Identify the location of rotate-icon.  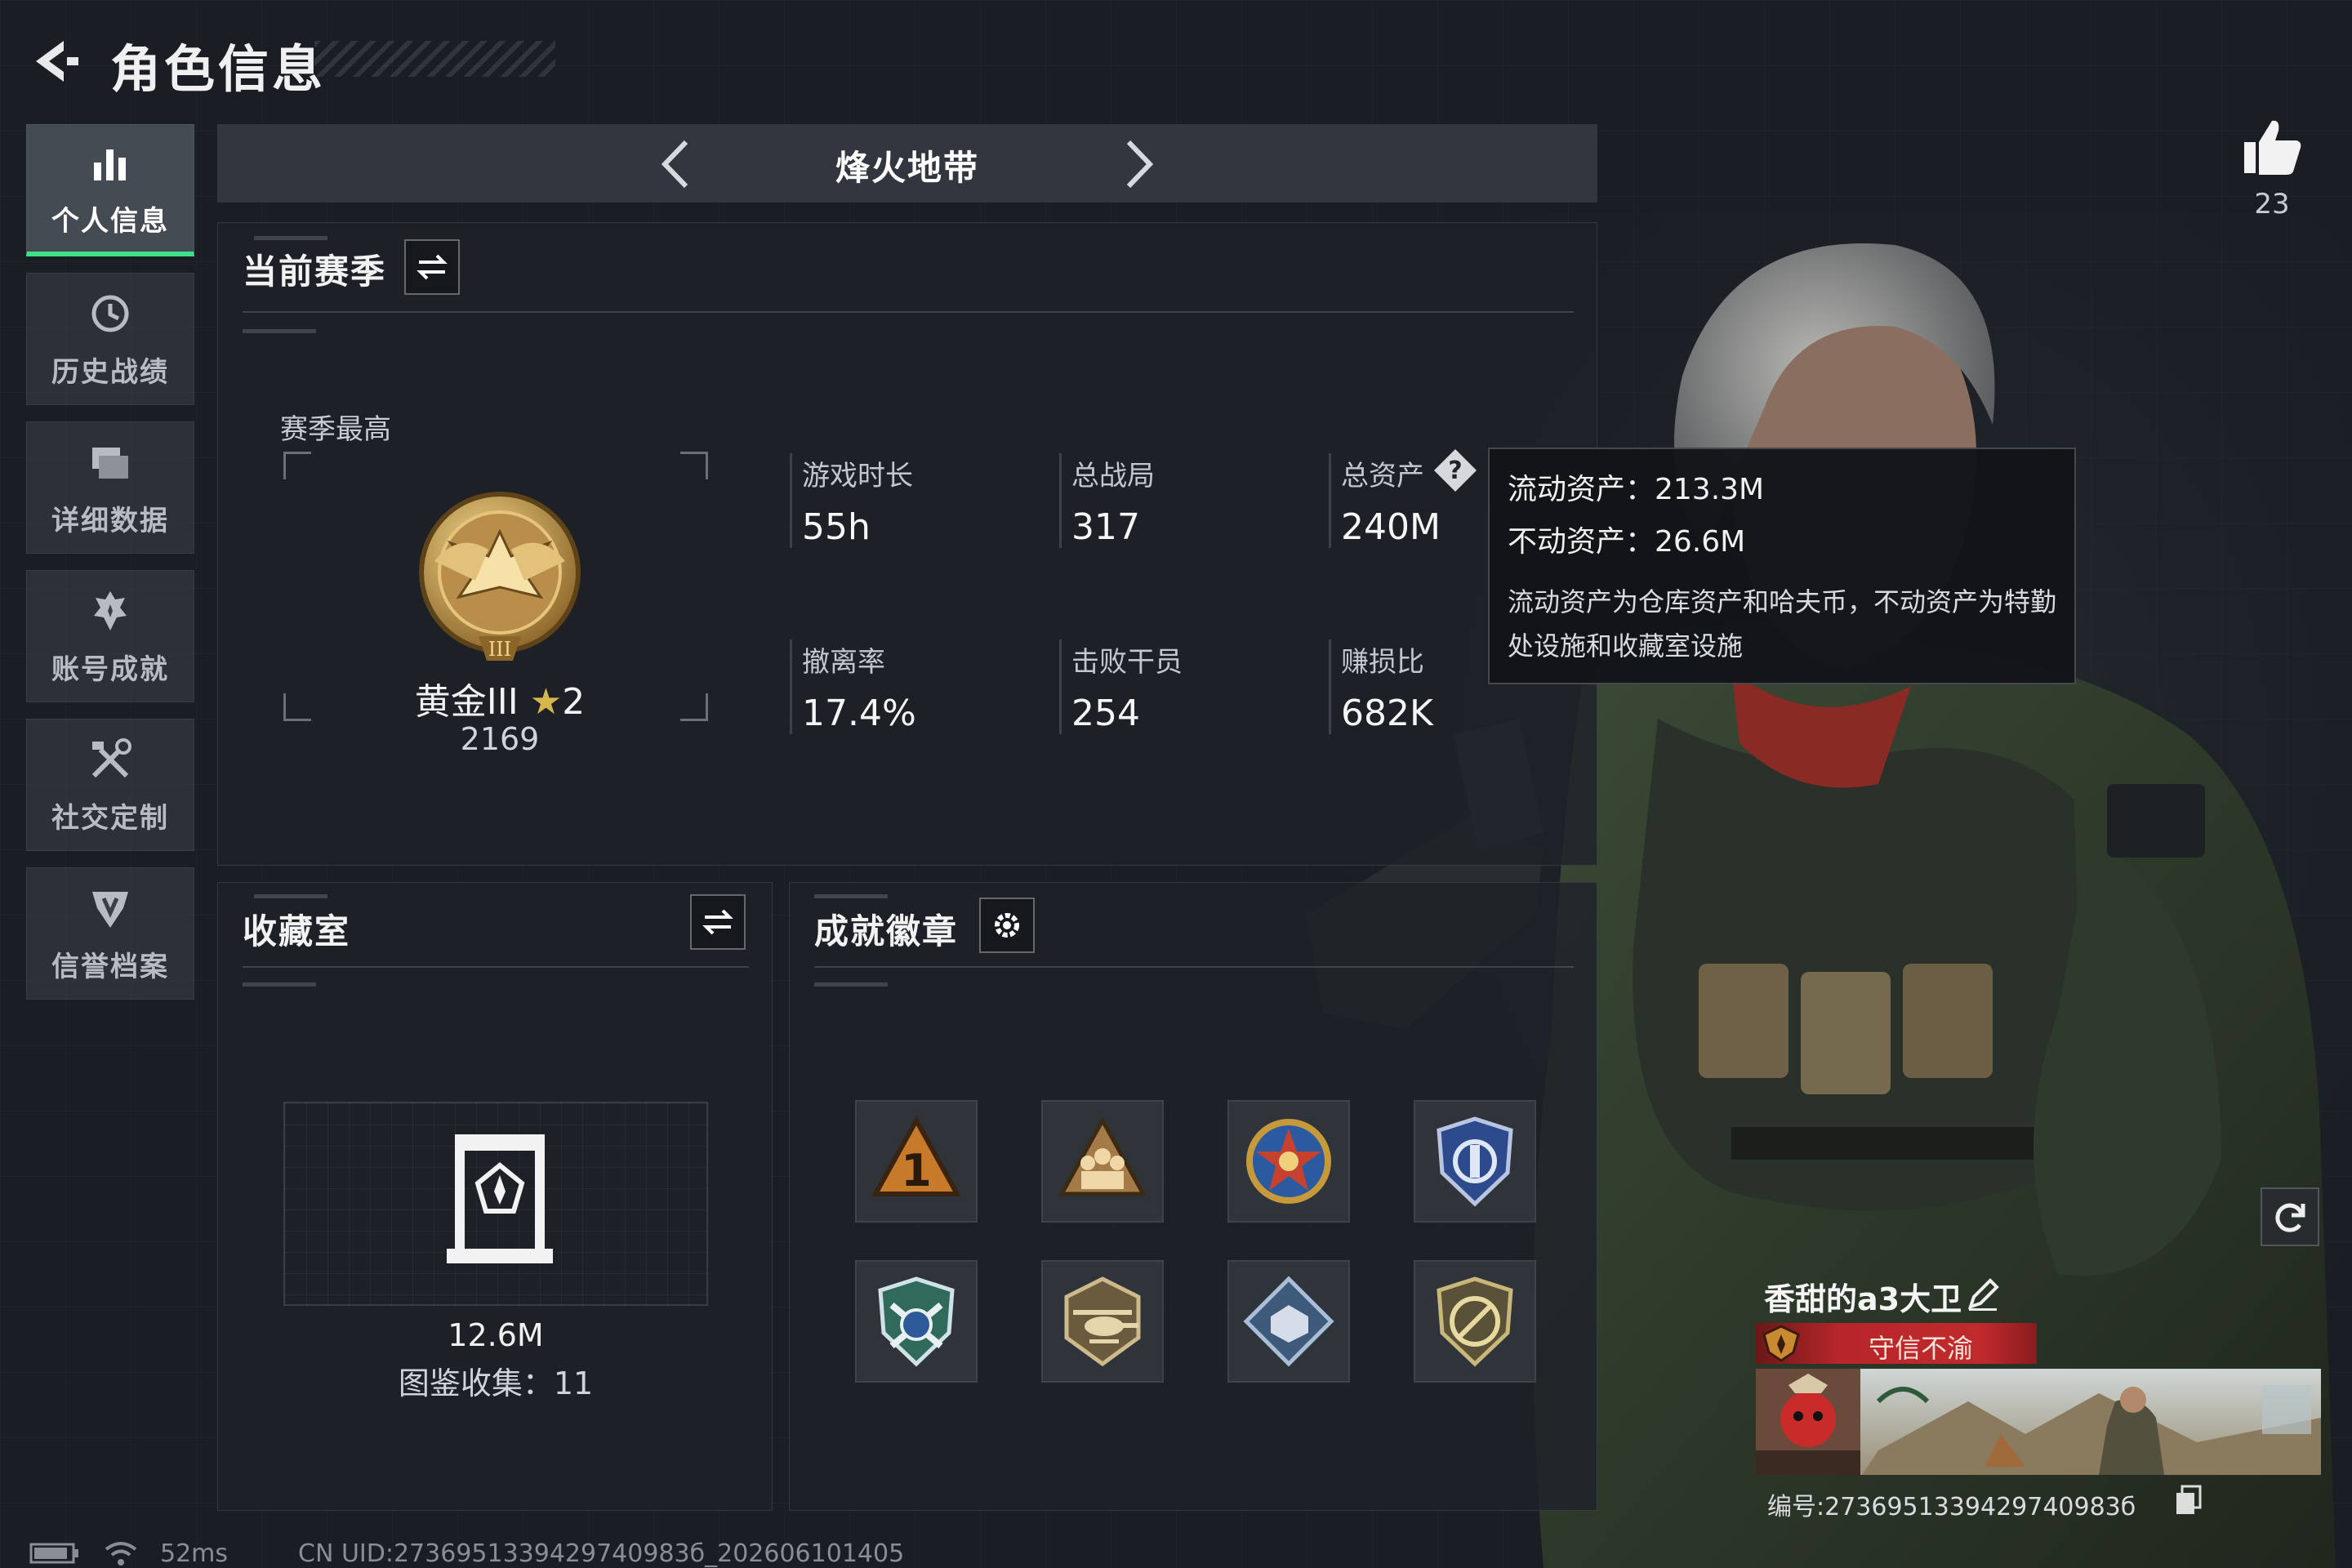
(2290, 1217).